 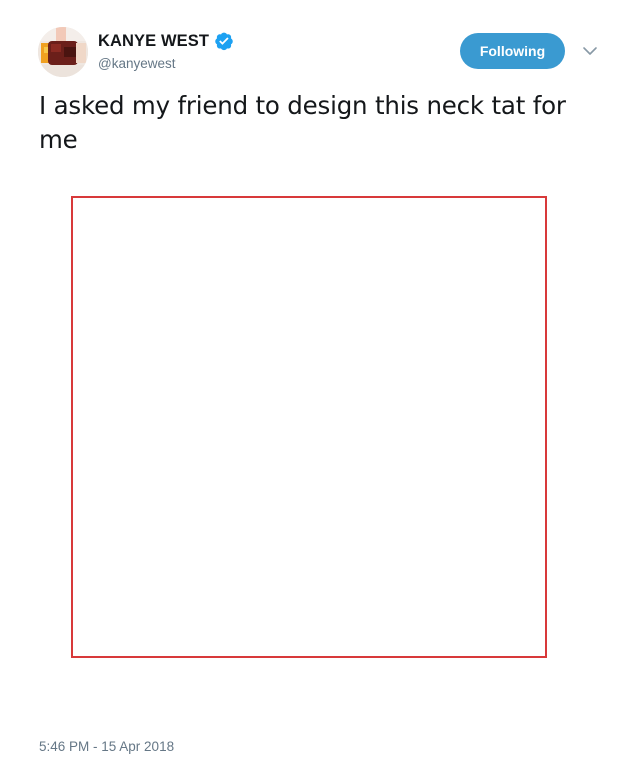 What do you see at coordinates (153, 41) in the screenshot?
I see `display-name: KANYE WEST` at bounding box center [153, 41].